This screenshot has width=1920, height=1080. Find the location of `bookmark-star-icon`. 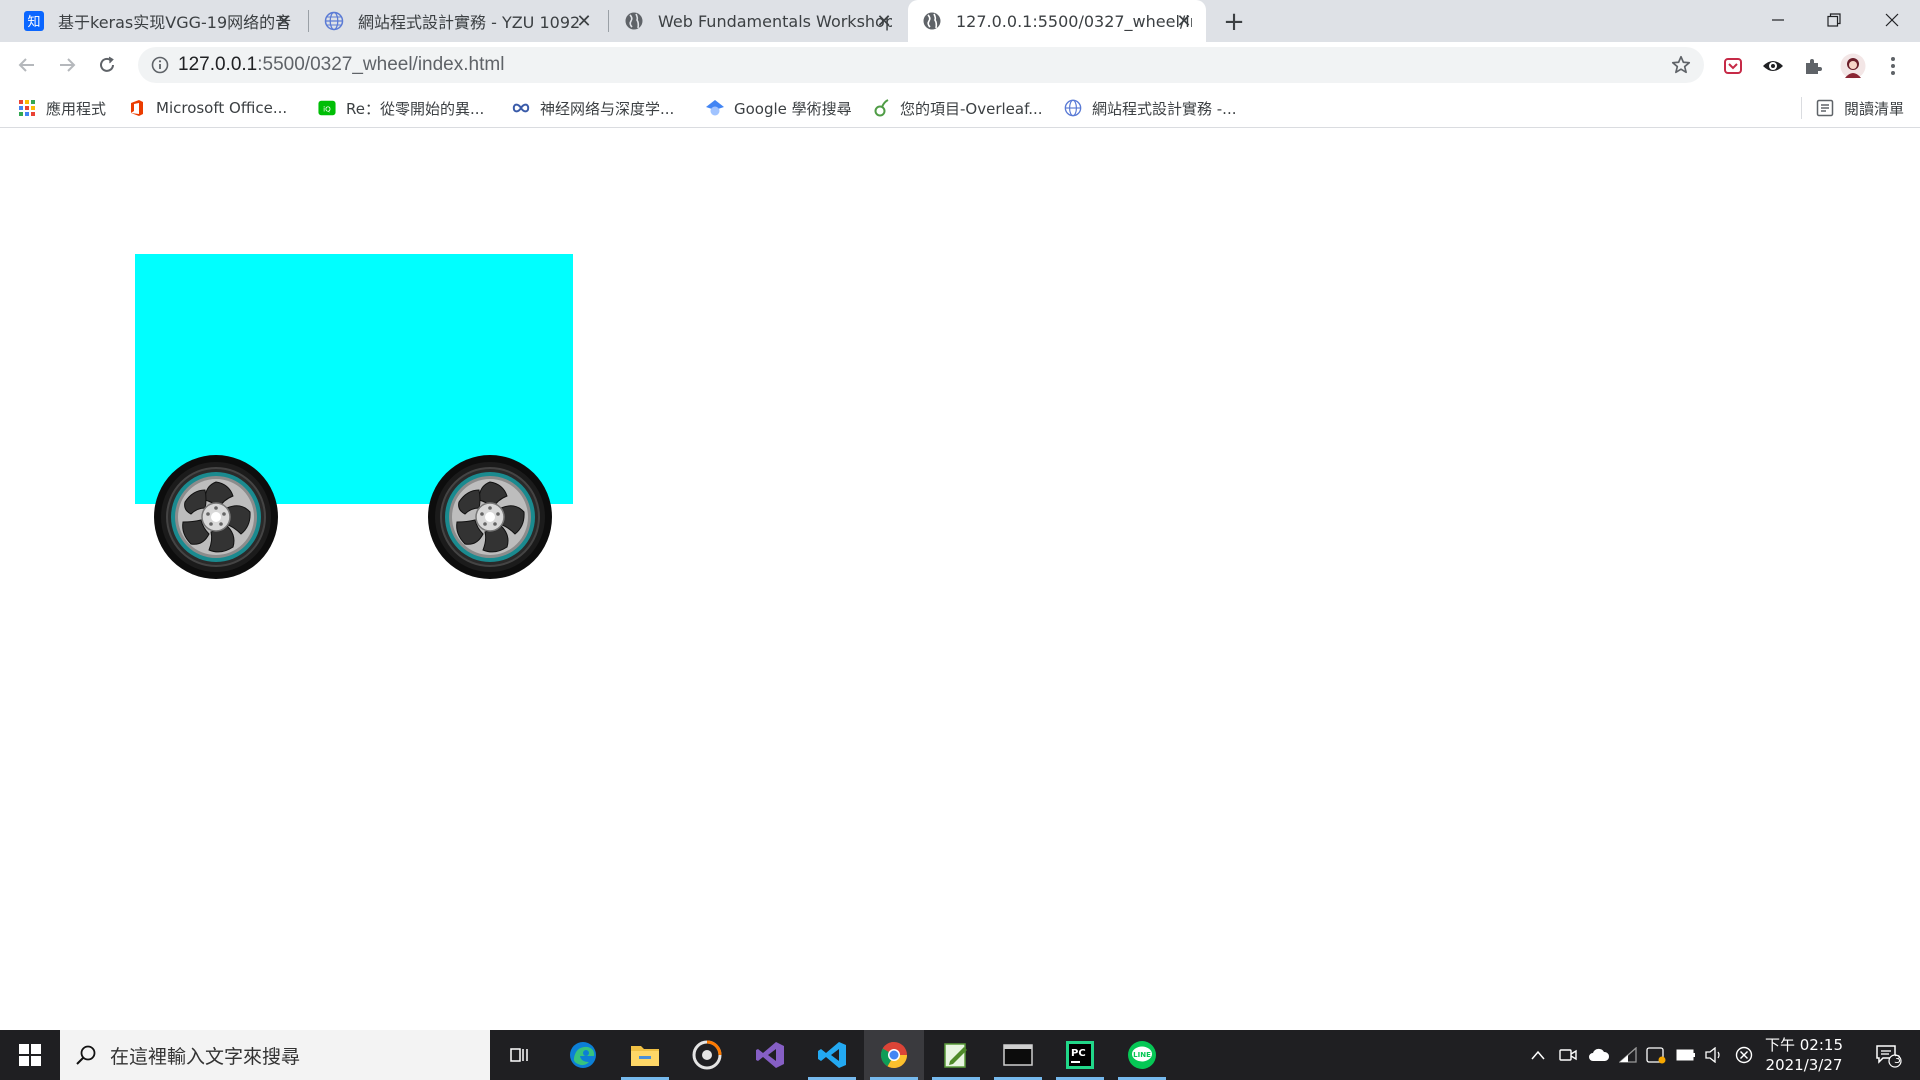

bookmark-star-icon is located at coordinates (1681, 65).